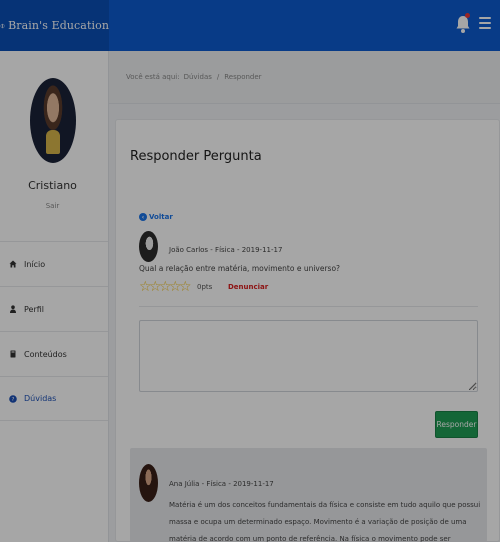 The height and width of the screenshot is (542, 500). Describe the element at coordinates (153, 77) in the screenshot. I see `breadcrumb-prefix: Você está aqui:` at that location.